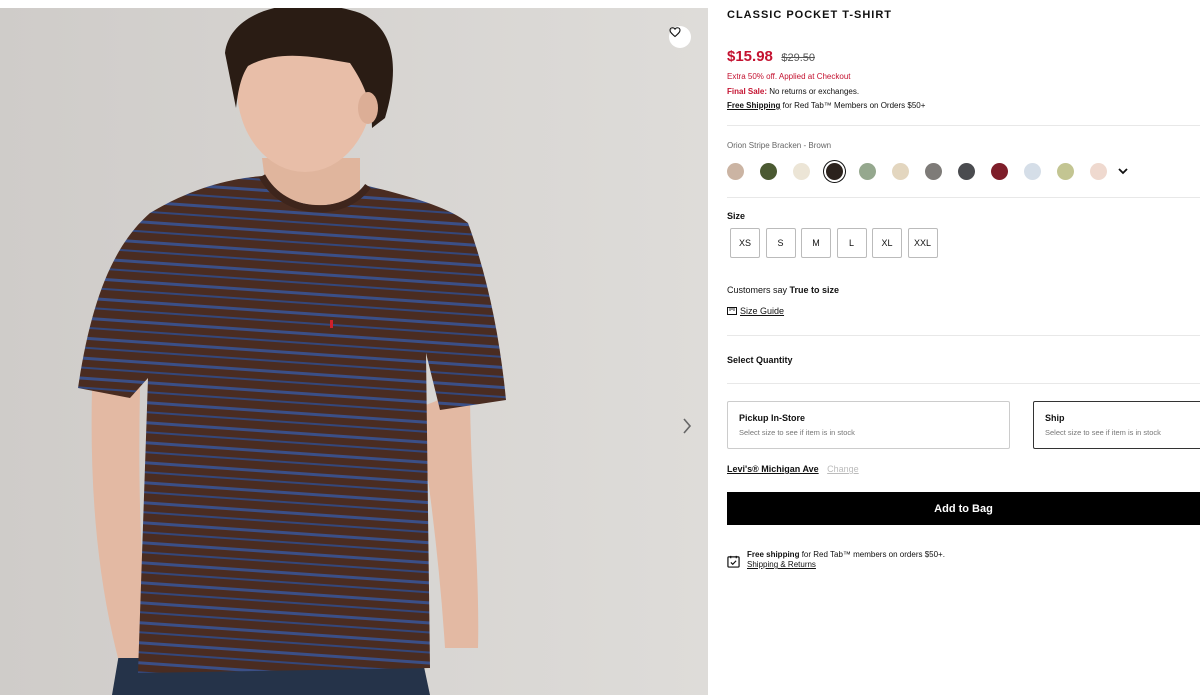 This screenshot has width=1200, height=695. What do you see at coordinates (854, 105) in the screenshot?
I see `free-shipping-text: for Red Tab™ Members on Orders $50+` at bounding box center [854, 105].